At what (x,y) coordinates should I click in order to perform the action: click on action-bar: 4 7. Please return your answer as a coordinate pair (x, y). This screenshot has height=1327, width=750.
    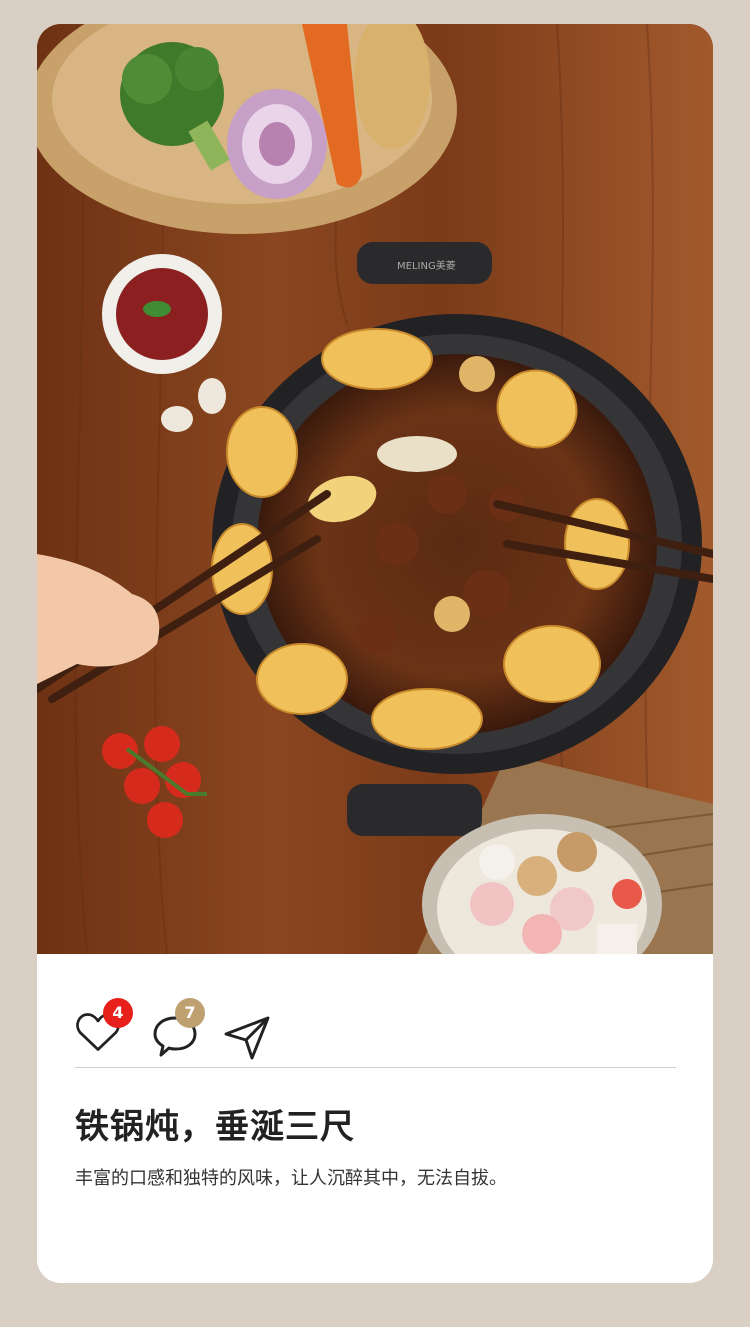
    Looking at the image, I should click on (225, 1030).